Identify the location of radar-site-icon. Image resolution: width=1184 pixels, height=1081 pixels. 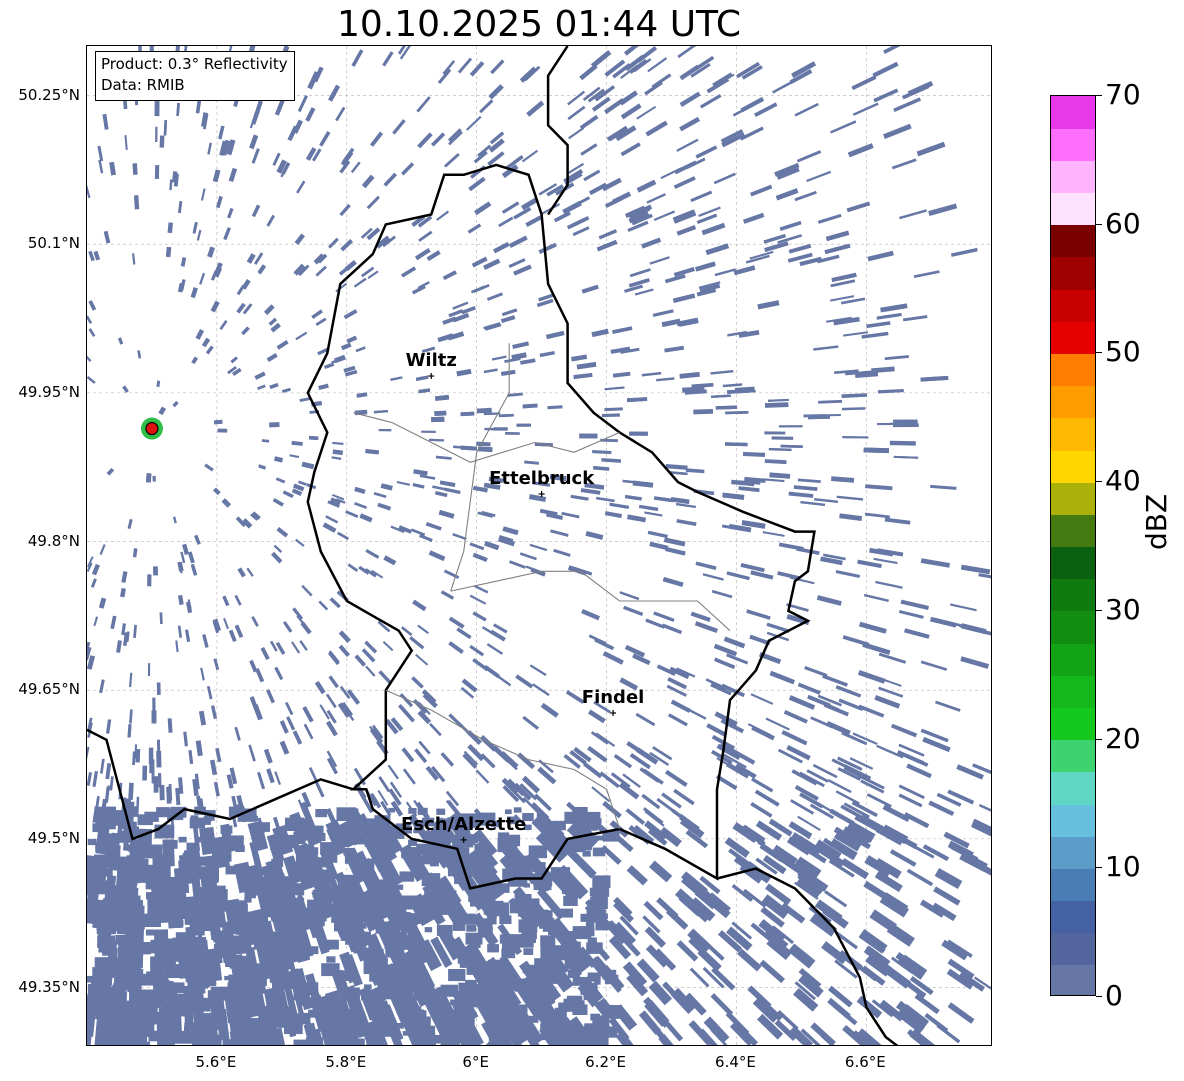
(152, 428).